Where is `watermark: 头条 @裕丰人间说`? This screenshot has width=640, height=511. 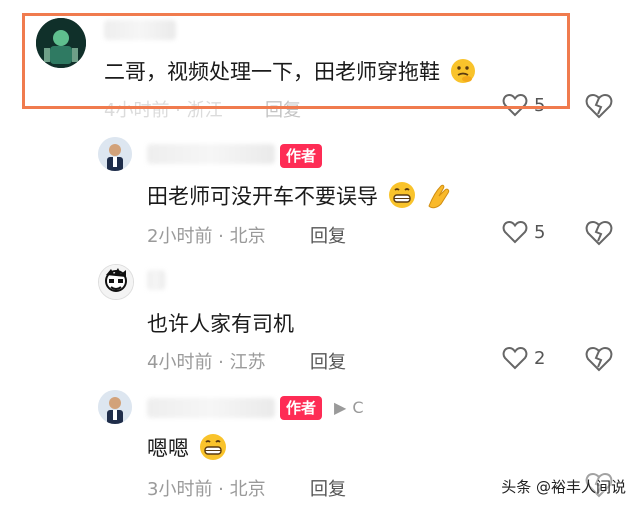
watermark: 头条 @裕丰人间说 is located at coordinates (563, 487).